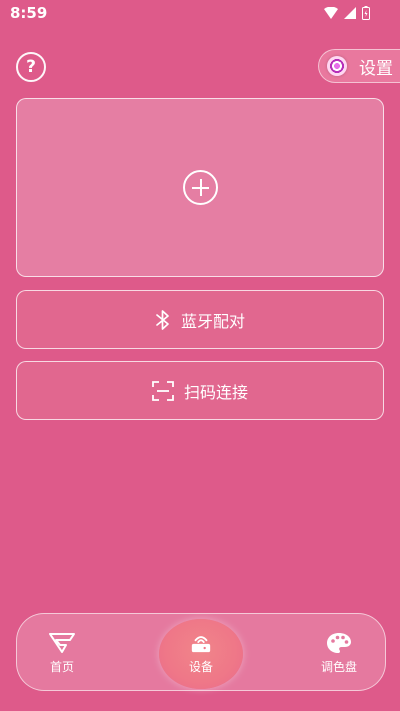 This screenshot has height=711, width=400. What do you see at coordinates (215, 392) in the screenshot?
I see `scan-connect-label: 扫码连接` at bounding box center [215, 392].